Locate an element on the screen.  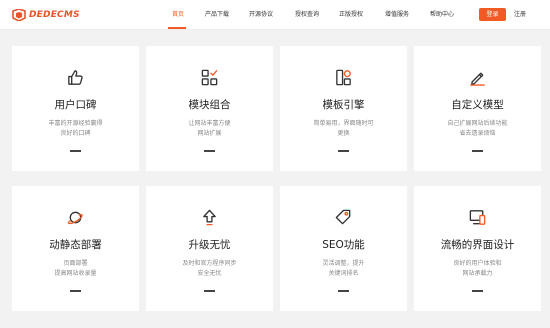
feature-card-deployment: 动静态部署 页面部署 提高网站收录量 is located at coordinates (75, 248).